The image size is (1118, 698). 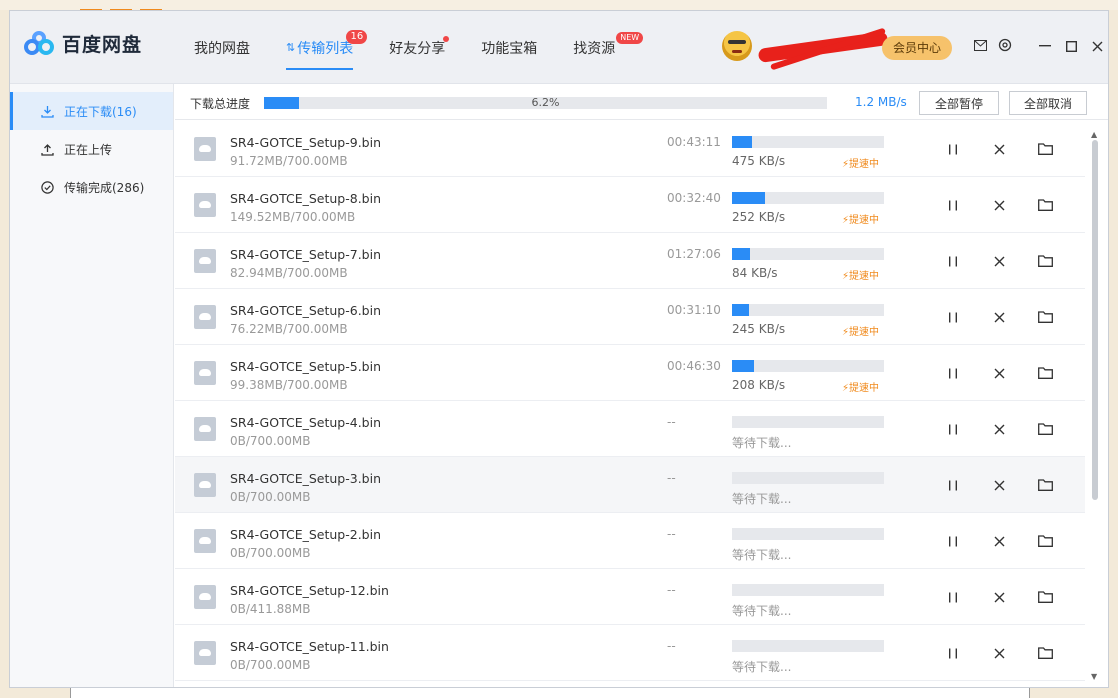 I want to click on file-name: SR4-GOTCE_Setup-7.bin, so click(x=305, y=254).